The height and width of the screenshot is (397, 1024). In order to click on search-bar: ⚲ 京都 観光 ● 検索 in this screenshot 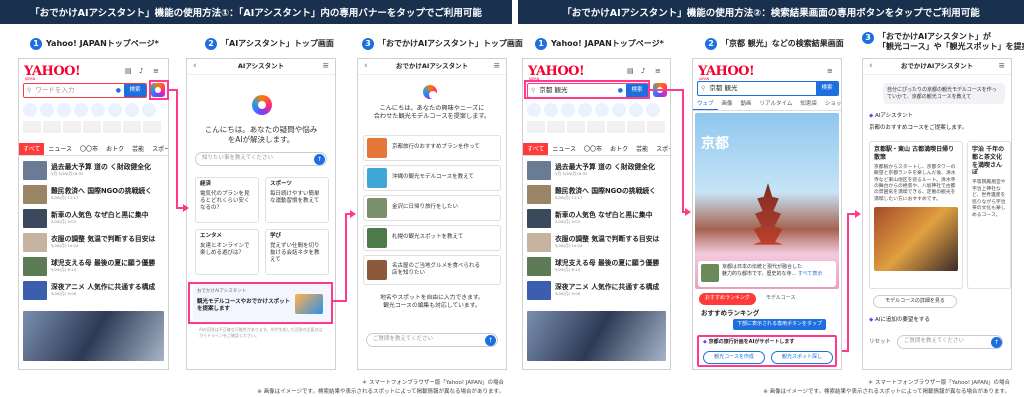, I will do `click(588, 90)`.